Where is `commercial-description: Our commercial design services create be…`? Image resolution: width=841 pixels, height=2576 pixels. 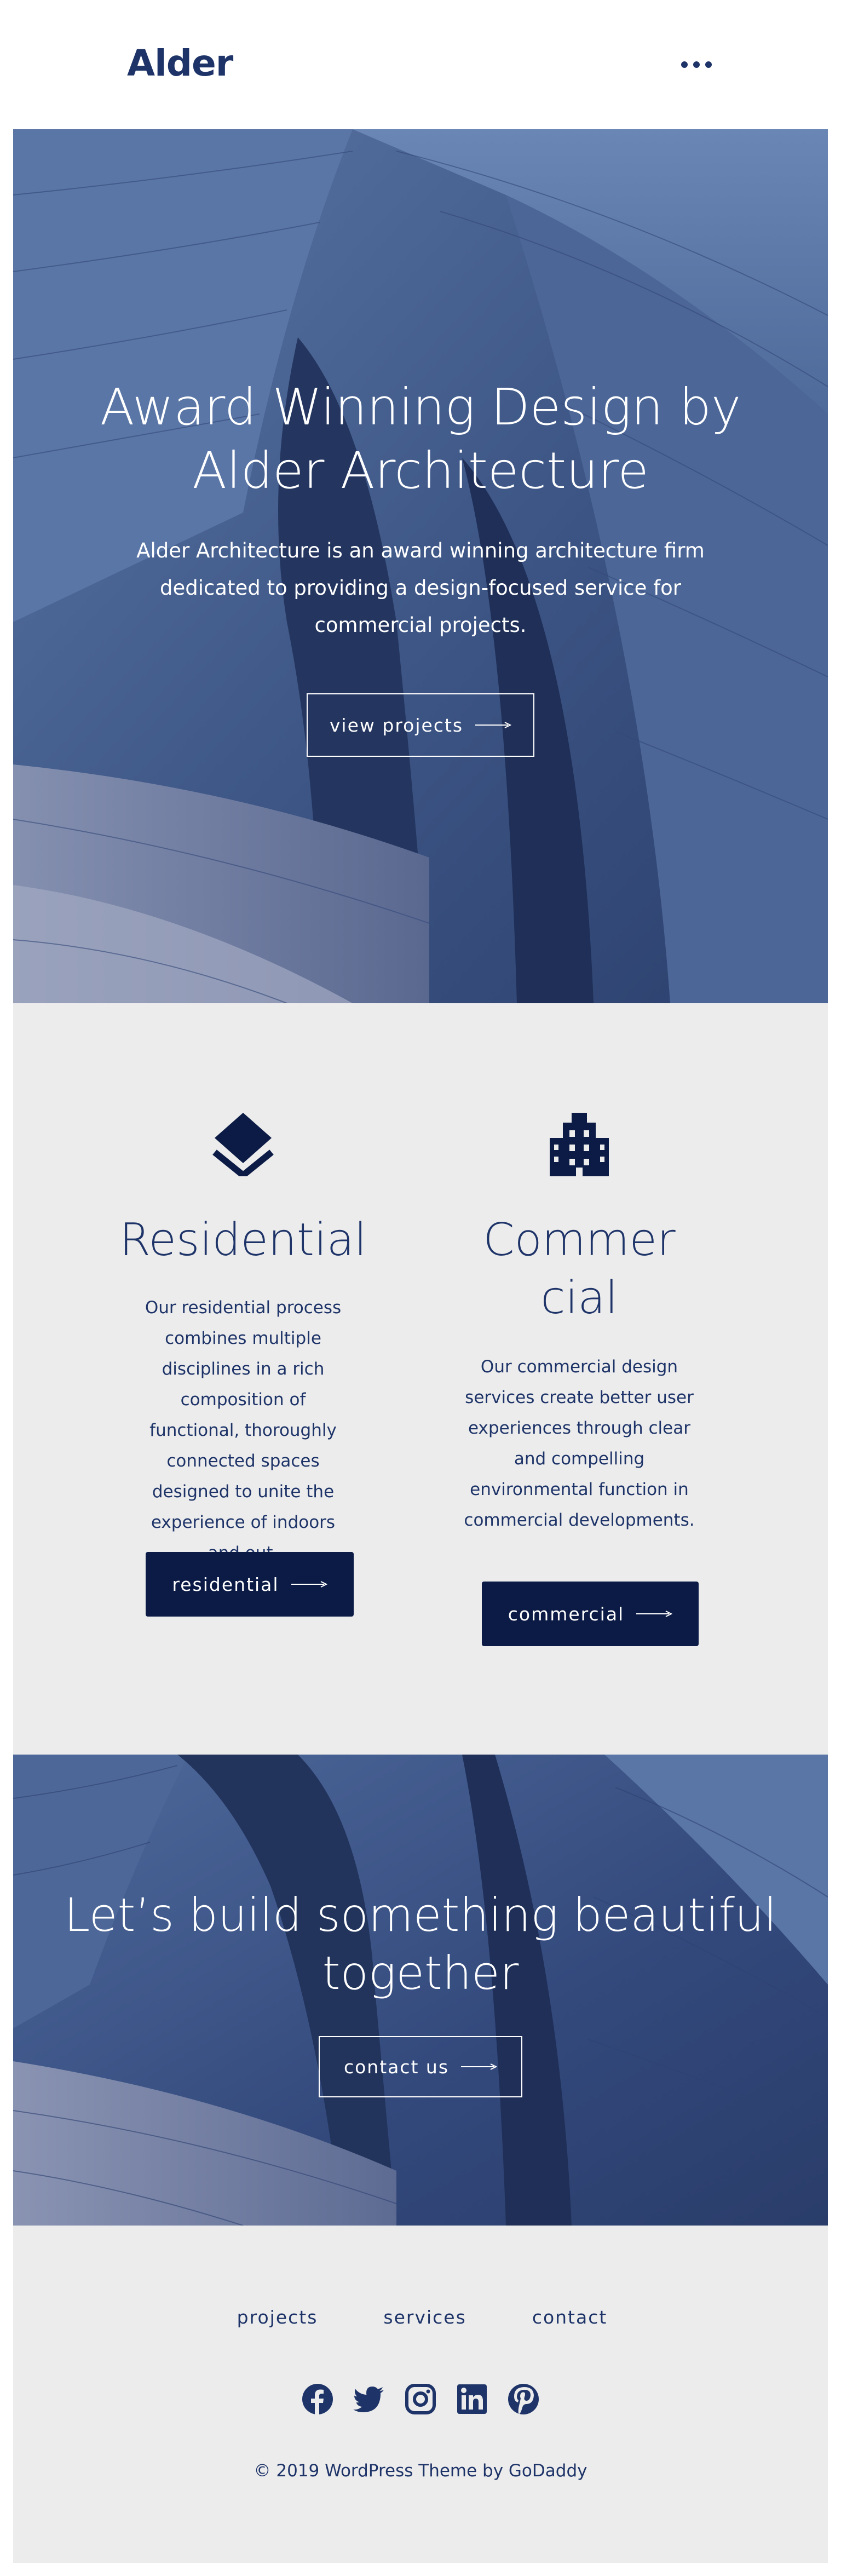 commercial-description: Our commercial design services create be… is located at coordinates (579, 1444).